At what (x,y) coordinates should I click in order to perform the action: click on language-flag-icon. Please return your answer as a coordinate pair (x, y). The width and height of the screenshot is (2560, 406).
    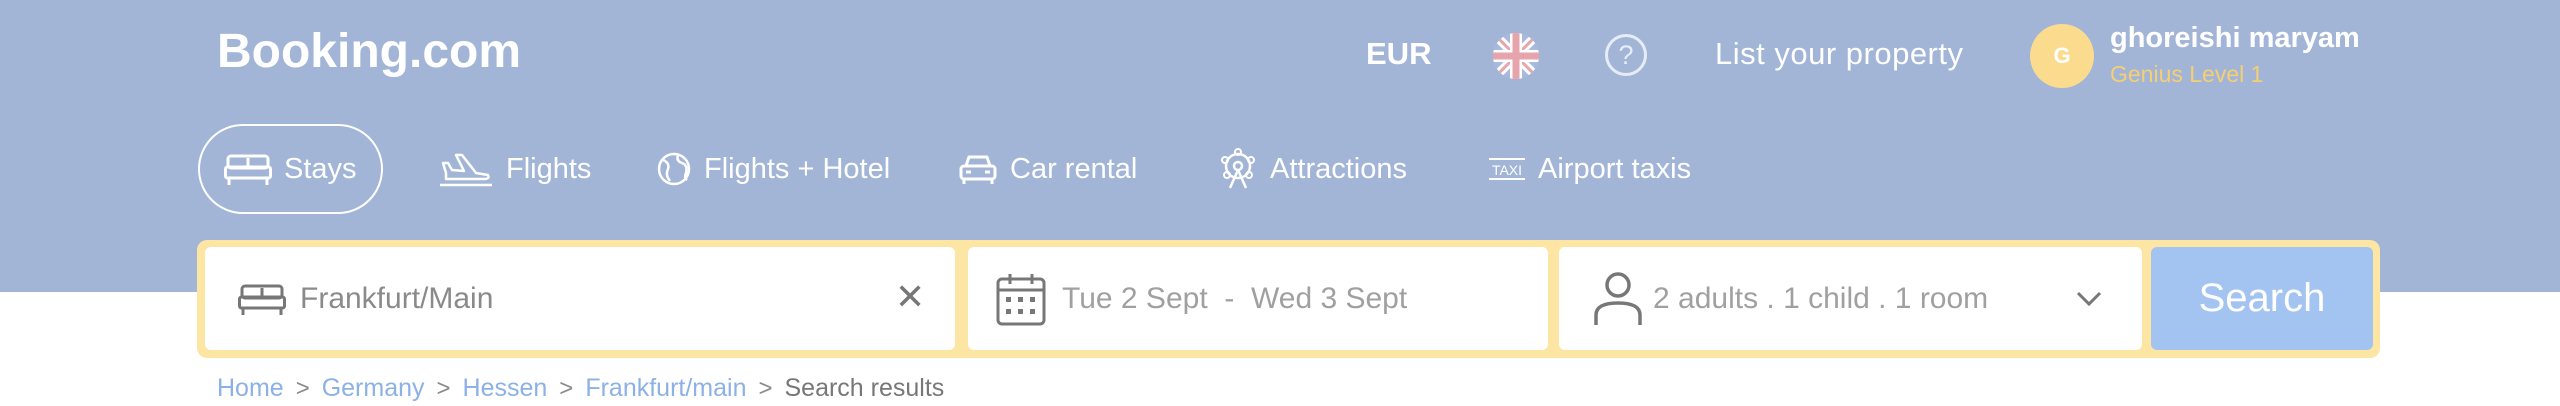
    Looking at the image, I should click on (1516, 56).